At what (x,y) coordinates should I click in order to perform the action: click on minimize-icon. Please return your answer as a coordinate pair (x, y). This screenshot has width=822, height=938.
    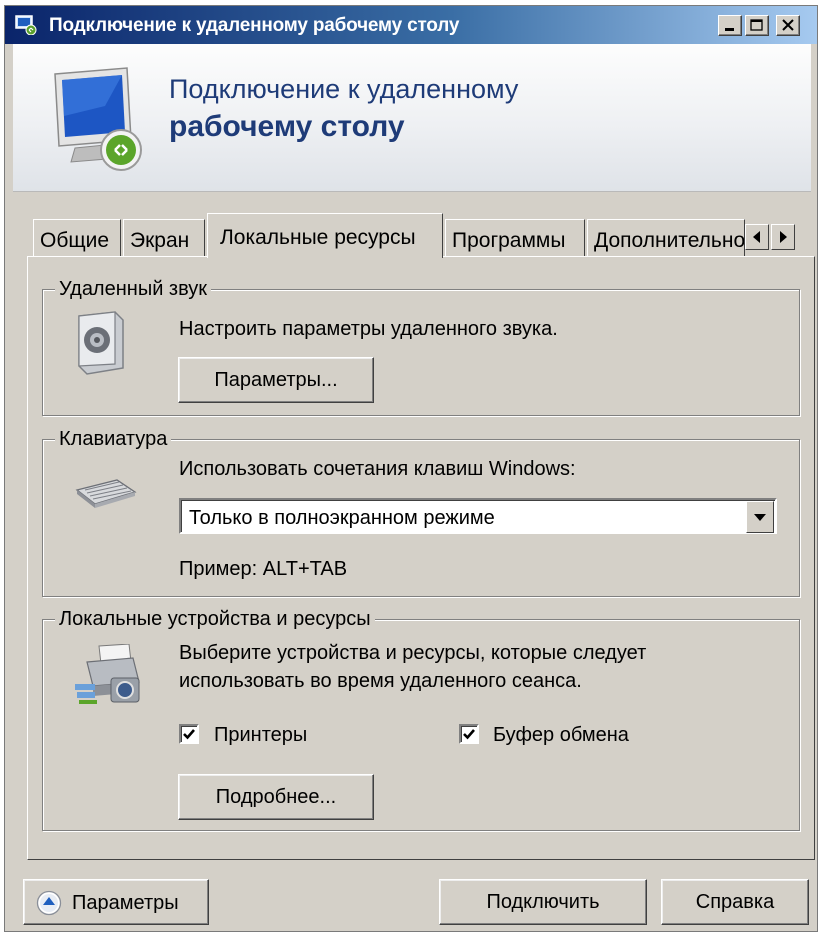
    Looking at the image, I should click on (729, 29).